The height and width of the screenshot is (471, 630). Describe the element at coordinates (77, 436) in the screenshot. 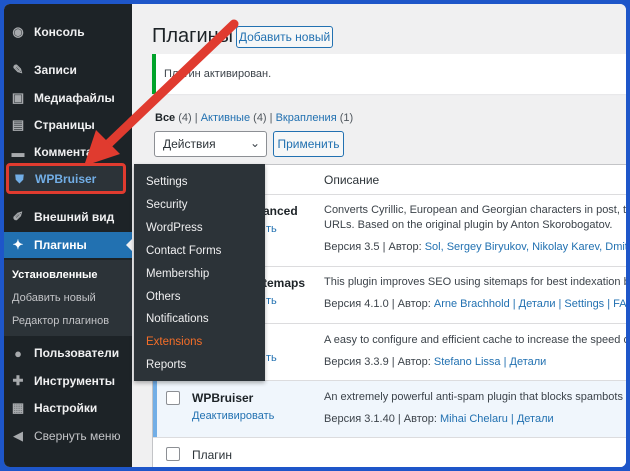

I see `menu-label: Свернуть меню` at that location.